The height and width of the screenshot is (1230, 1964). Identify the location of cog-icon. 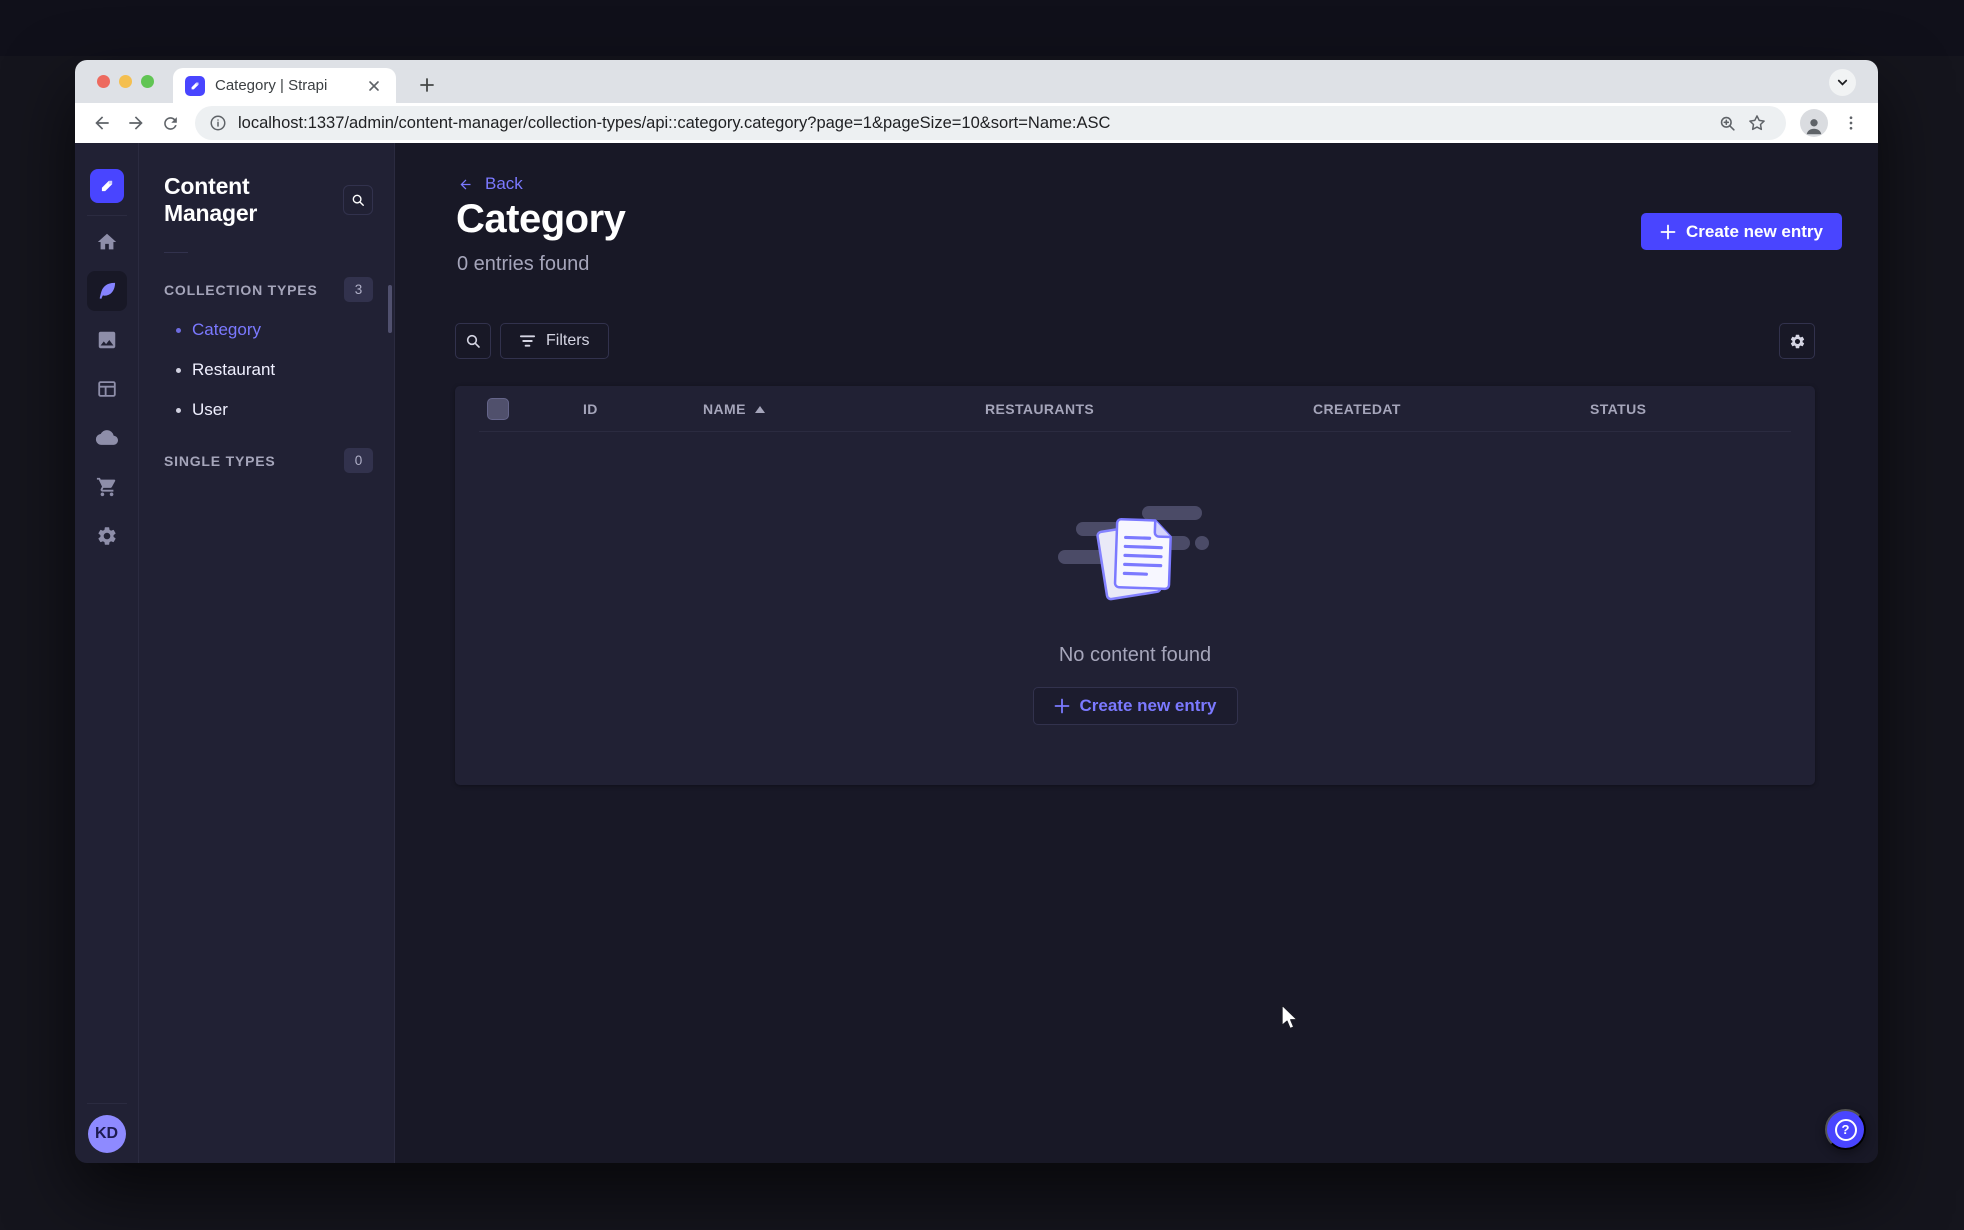
(1797, 341).